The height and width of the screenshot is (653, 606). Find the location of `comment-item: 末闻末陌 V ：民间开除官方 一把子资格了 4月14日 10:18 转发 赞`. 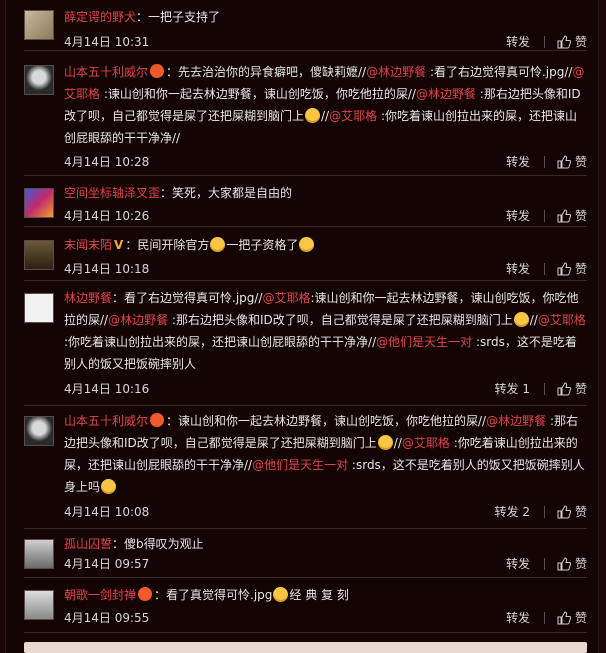

comment-item: 末闻末陌 V ：民间开除官方 一把子资格了 4月14日 10:18 转发 赞 is located at coordinates (305, 257).